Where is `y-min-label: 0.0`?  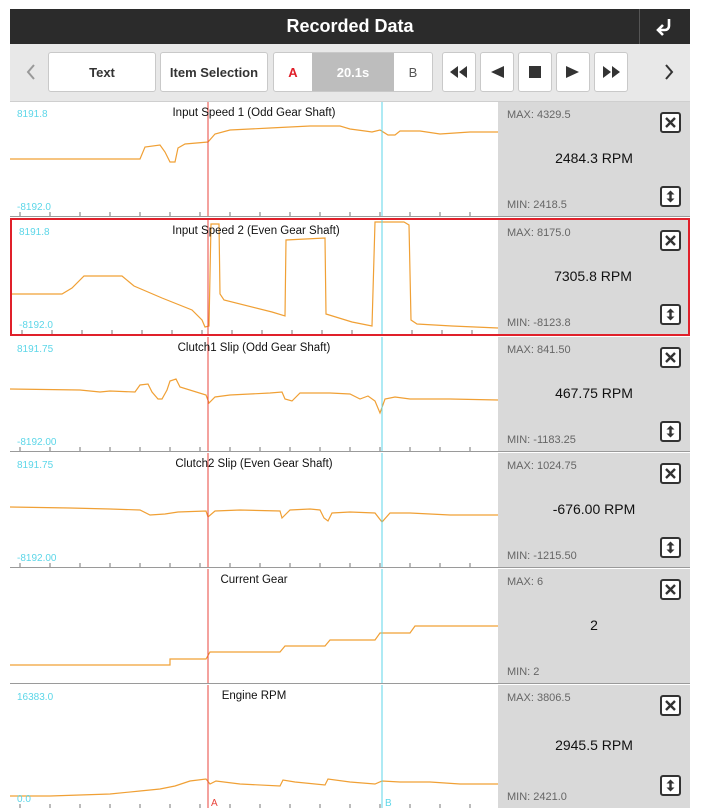
y-min-label: 0.0 is located at coordinates (24, 799).